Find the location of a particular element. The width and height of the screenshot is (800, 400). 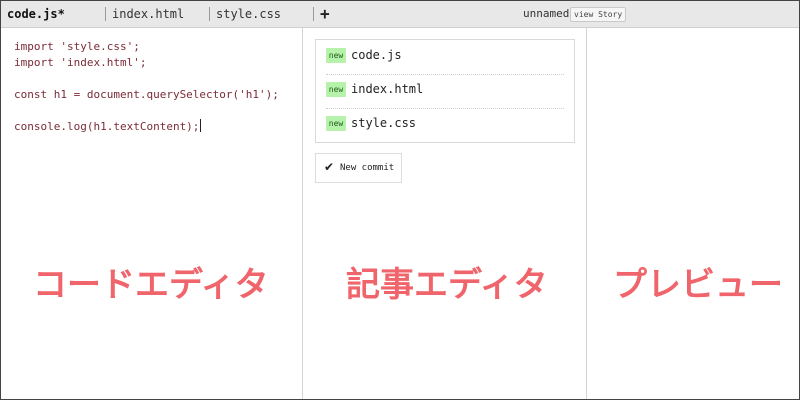

tab-index-html: index.html is located at coordinates (148, 14).